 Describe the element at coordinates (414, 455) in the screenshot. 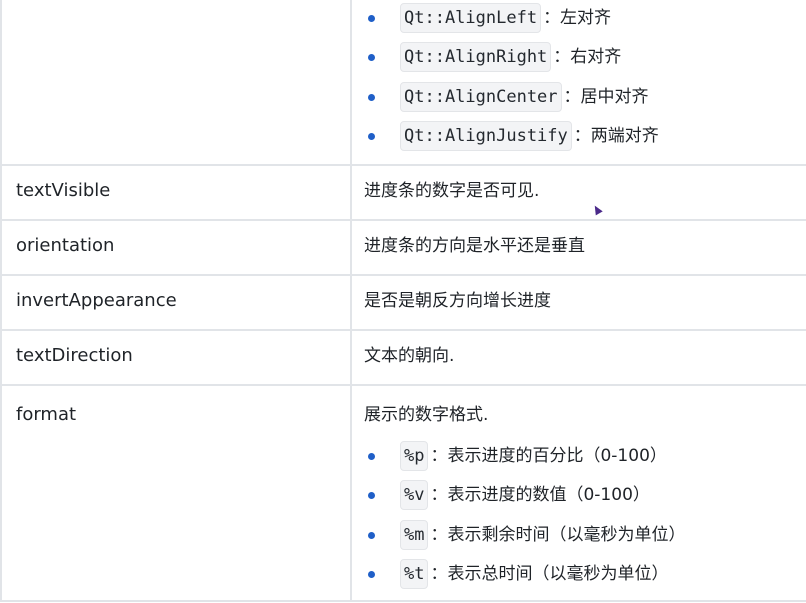

I see `code-span: %p` at that location.